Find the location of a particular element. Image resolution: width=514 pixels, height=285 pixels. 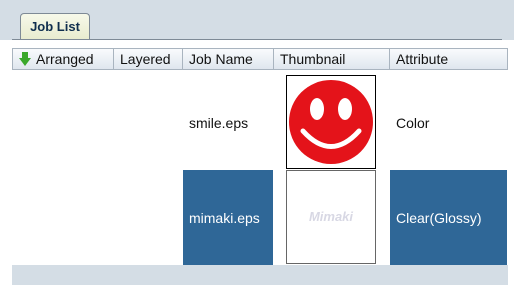

sort-down-arrow-icon is located at coordinates (25, 59).